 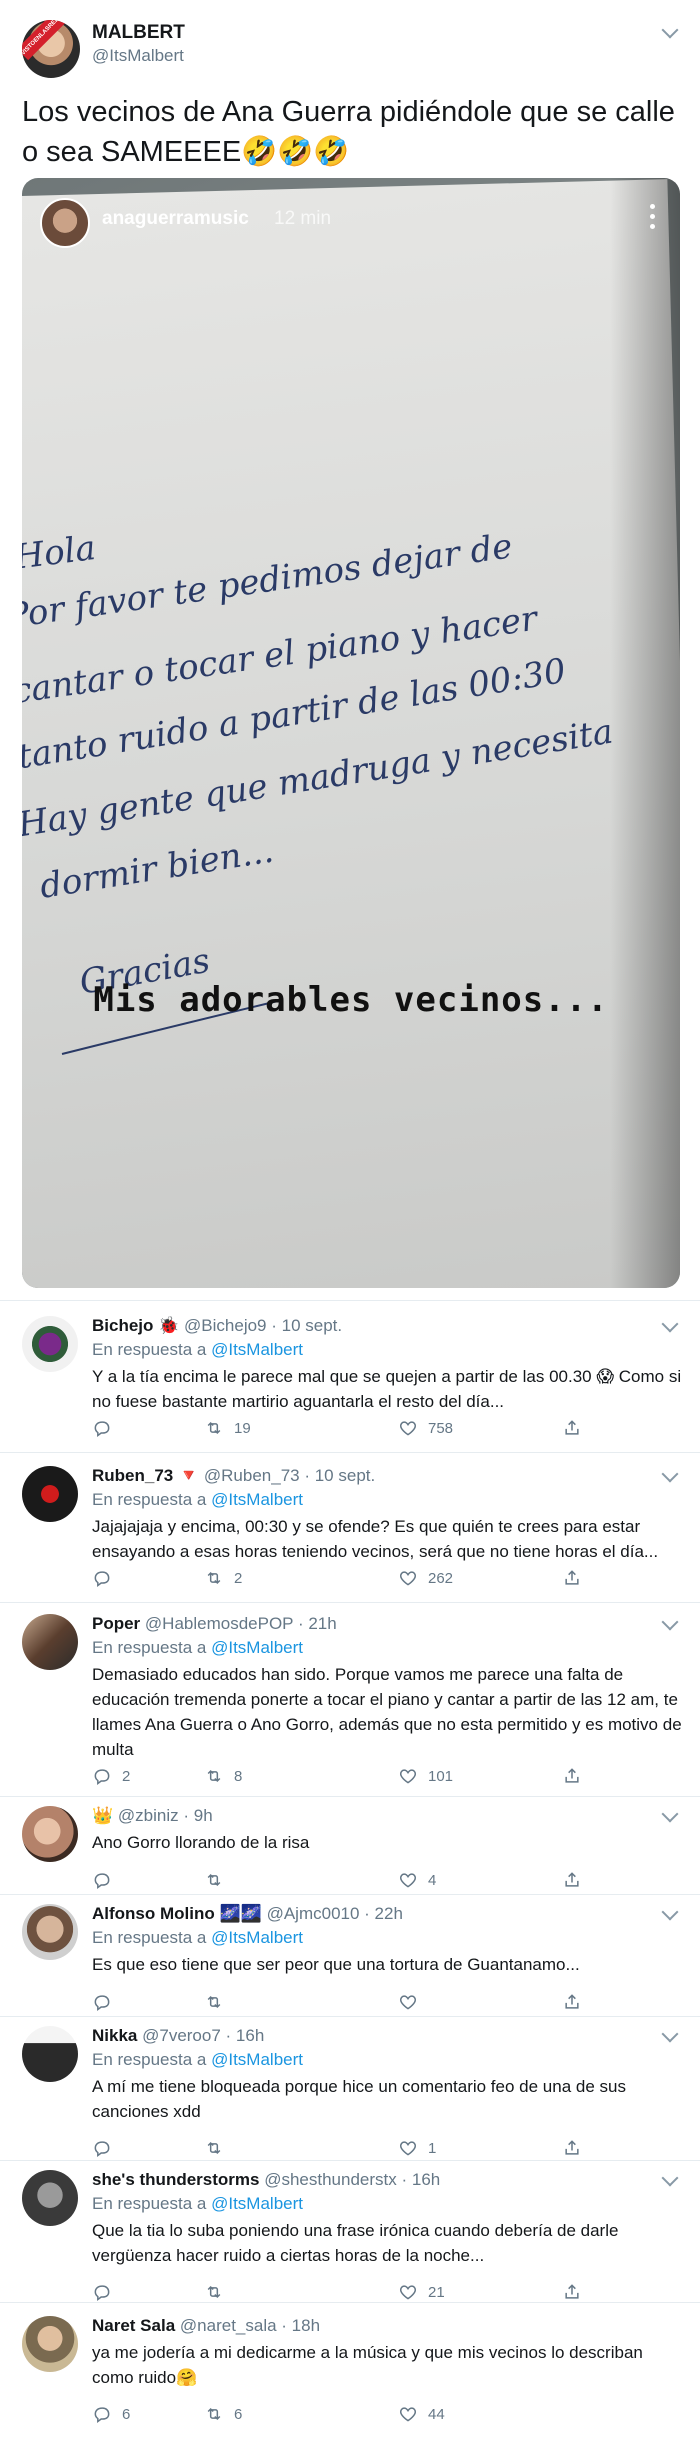 What do you see at coordinates (111, 1776) in the screenshot?
I see `reply-button: 2` at bounding box center [111, 1776].